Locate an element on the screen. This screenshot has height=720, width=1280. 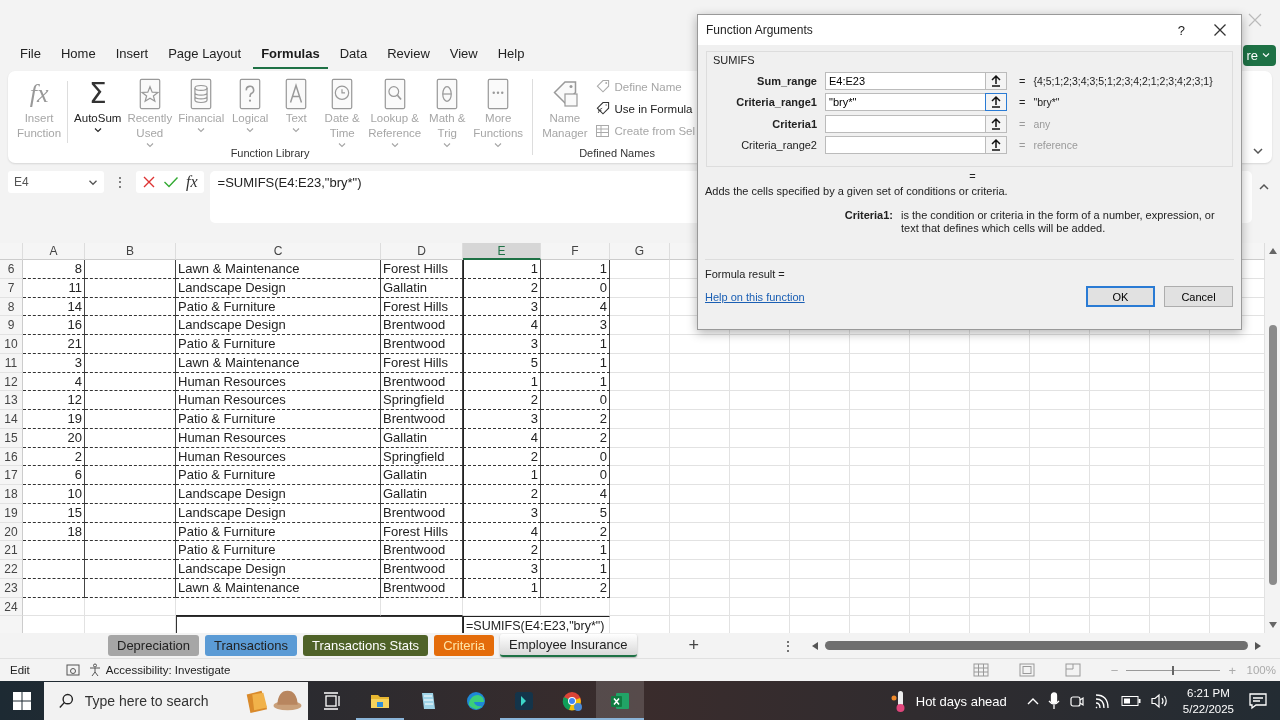
dialog-title: Function Arguments is located at coordinates (759, 30).